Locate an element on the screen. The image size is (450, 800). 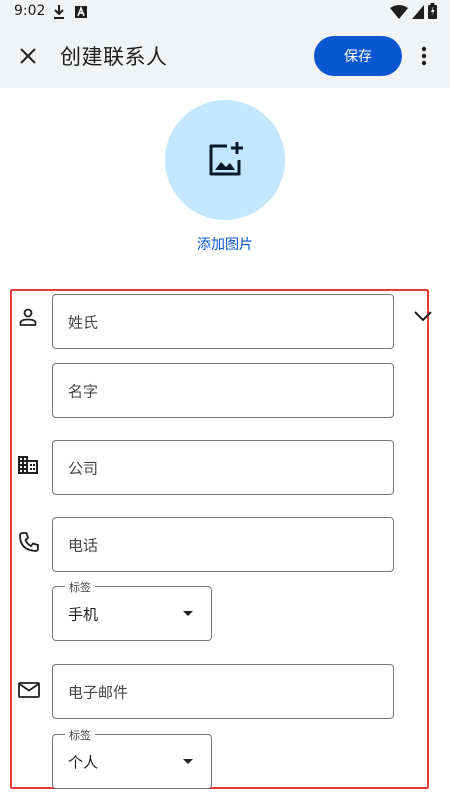
more-options-button is located at coordinates (424, 56).